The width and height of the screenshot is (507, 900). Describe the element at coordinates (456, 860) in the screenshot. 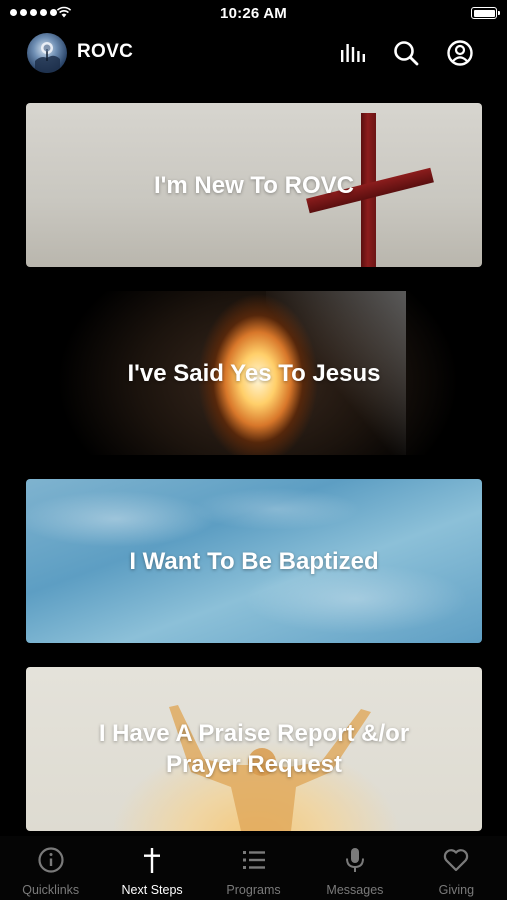

I see `heart-icon` at that location.